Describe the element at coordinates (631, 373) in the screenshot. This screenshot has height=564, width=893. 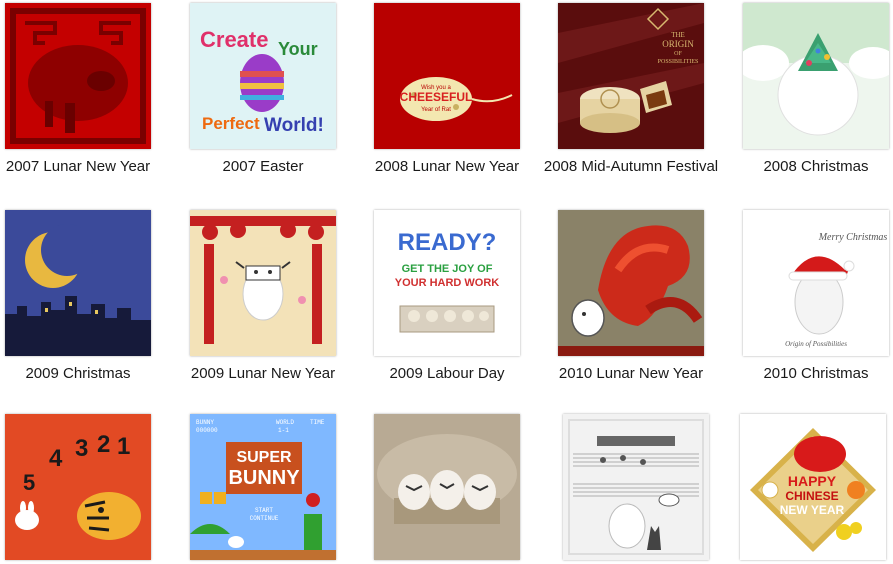
I see `gallery-caption: 2010 Lunar New Year` at that location.